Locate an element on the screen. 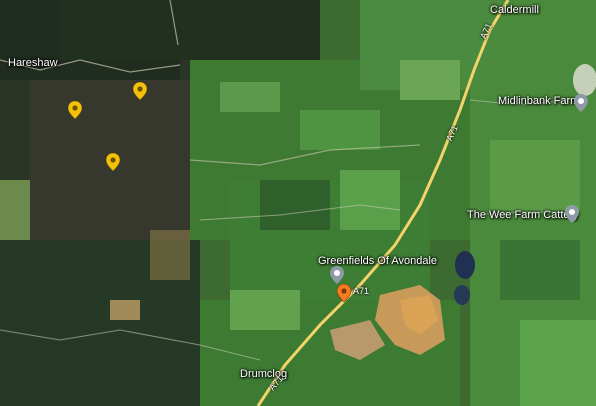 This screenshot has height=406, width=596. road-label-a71: A71 is located at coordinates (361, 291).